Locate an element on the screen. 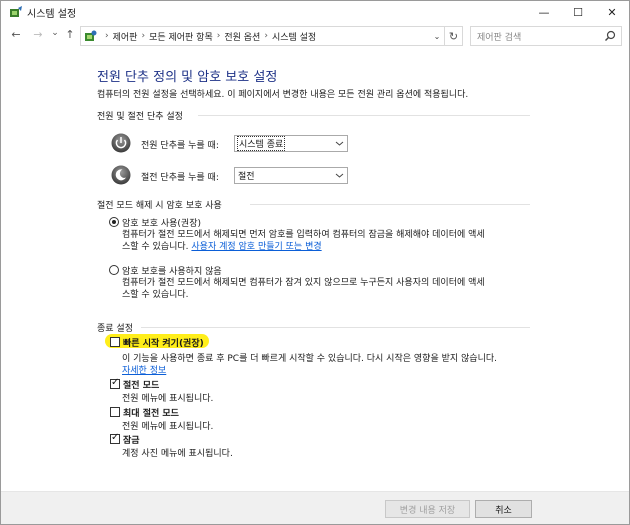 The height and width of the screenshot is (525, 630). refresh-icon: ↻ is located at coordinates (453, 36).